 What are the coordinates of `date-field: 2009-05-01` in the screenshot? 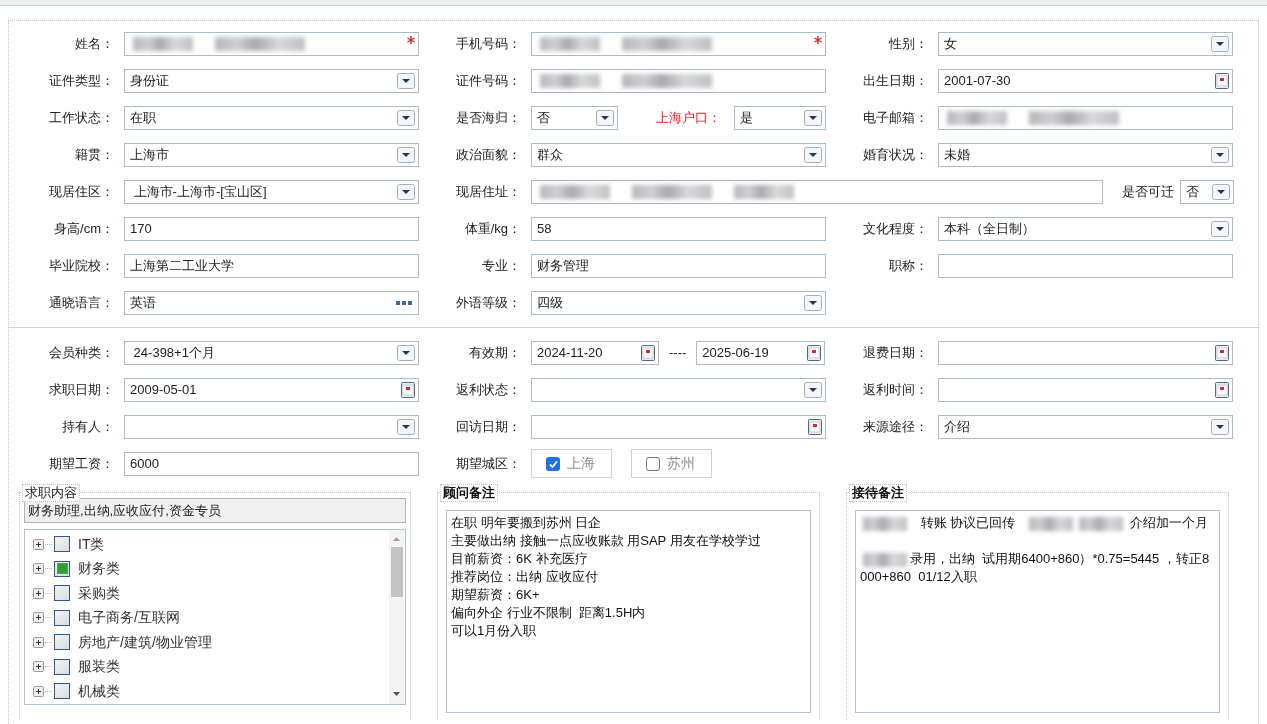 It's located at (271, 389).